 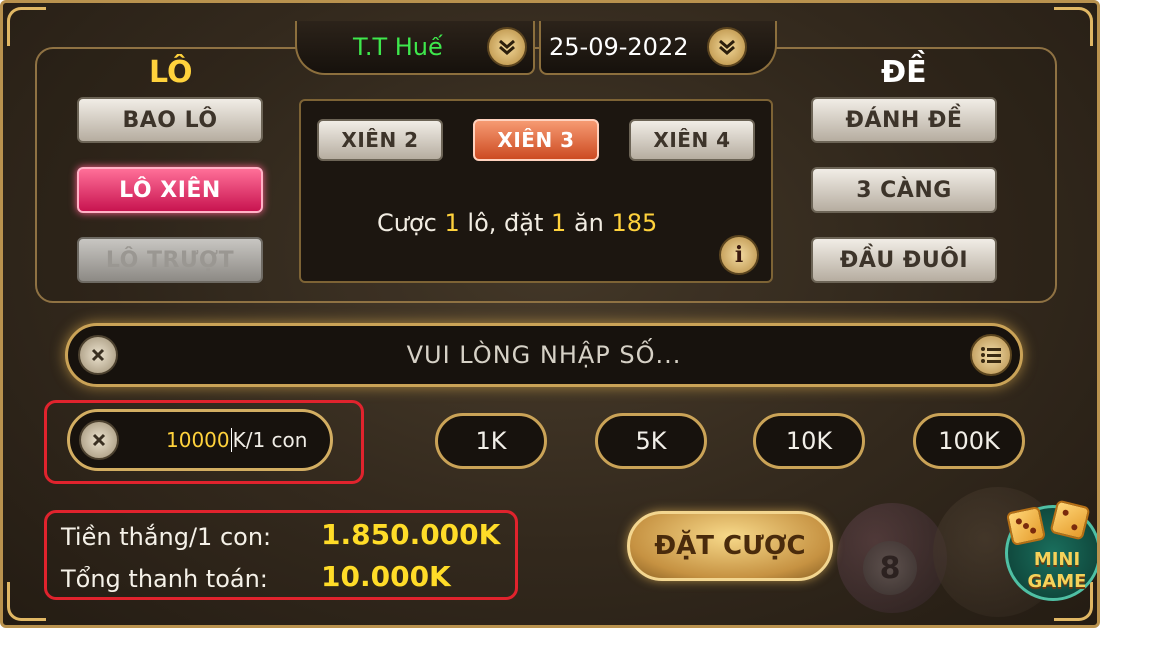 I want to click on province-label: T.T Huế, so click(x=398, y=47).